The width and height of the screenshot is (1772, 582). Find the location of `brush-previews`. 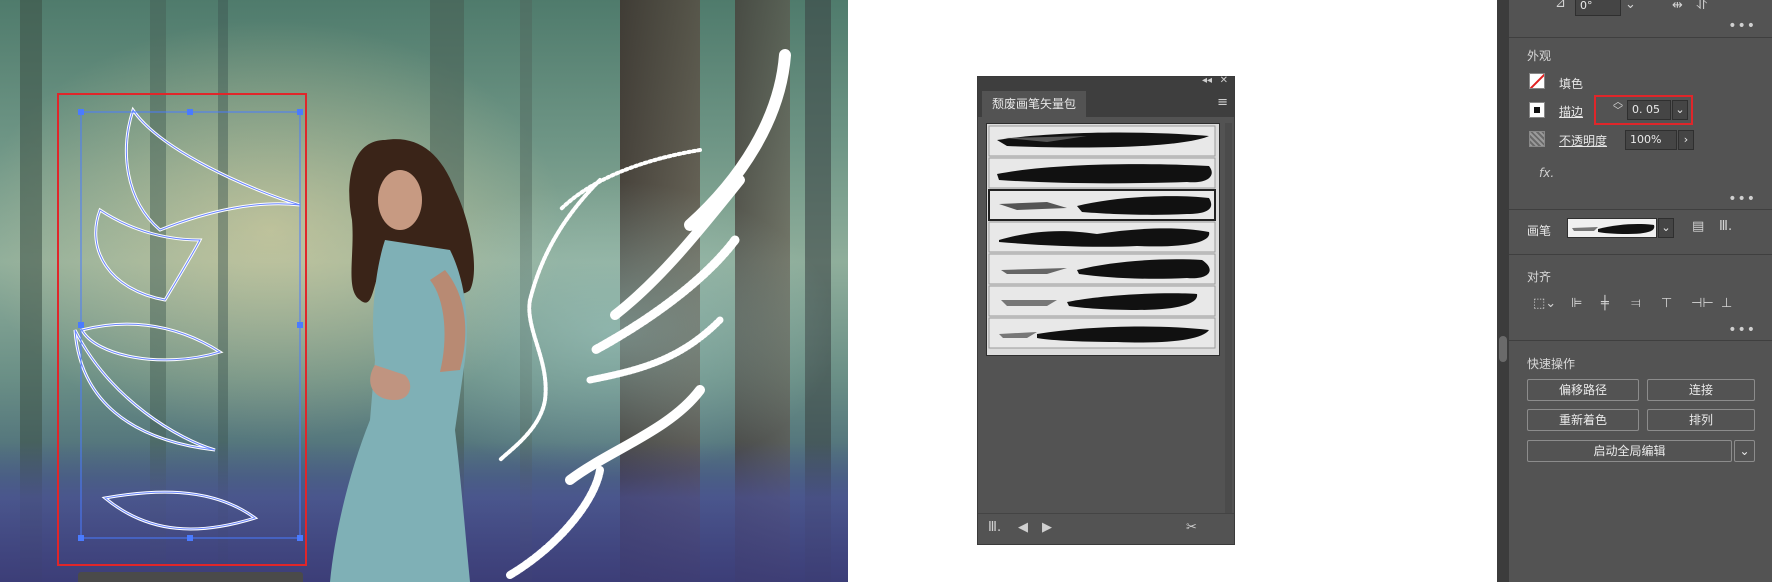

brush-previews is located at coordinates (1103, 239).